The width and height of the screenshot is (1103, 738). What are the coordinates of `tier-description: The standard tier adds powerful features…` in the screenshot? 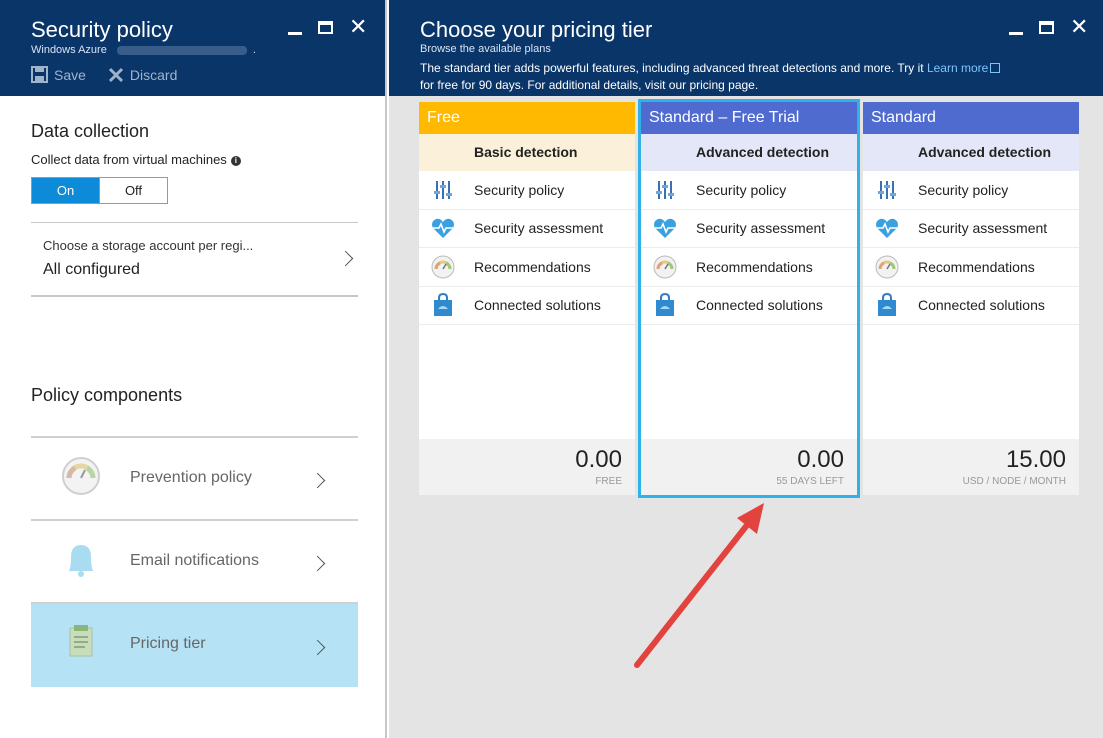 It's located at (750, 77).